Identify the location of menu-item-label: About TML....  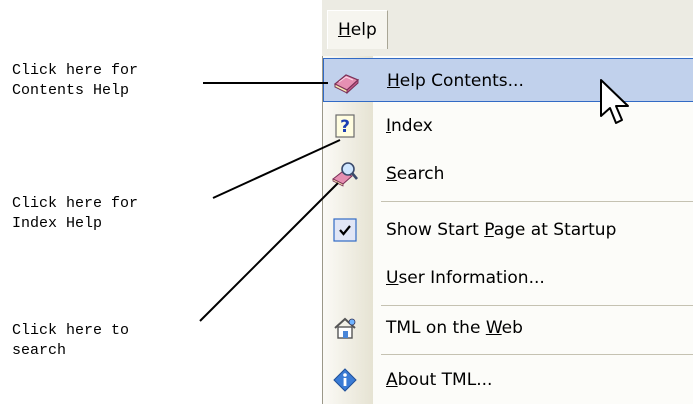
(439, 380).